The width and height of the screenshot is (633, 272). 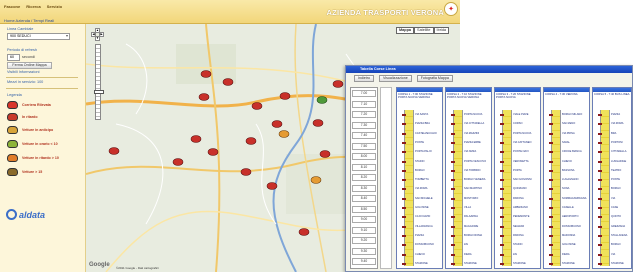 I want to click on legend-item: In ritardo, so click(x=22, y=117).